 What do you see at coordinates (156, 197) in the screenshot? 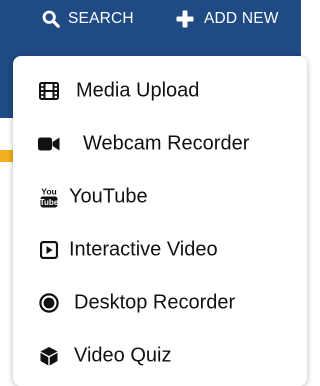
I see `menu-item-youtube: You Tube YouTube` at bounding box center [156, 197].